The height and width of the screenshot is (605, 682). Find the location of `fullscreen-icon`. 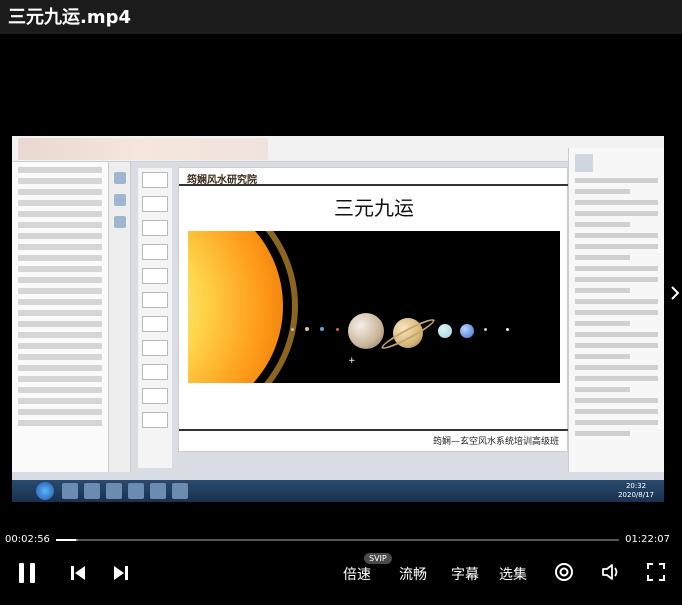

fullscreen-icon is located at coordinates (656, 572).